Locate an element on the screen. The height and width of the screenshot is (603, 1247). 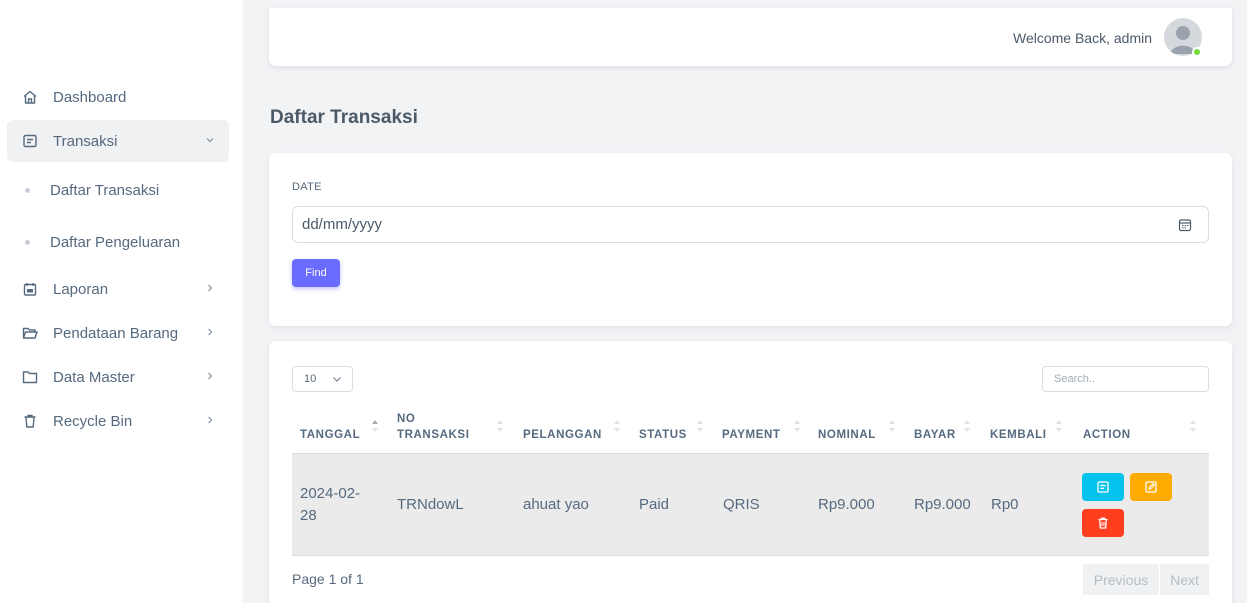
column-header-line: TRANSAKSI is located at coordinates (433, 435).